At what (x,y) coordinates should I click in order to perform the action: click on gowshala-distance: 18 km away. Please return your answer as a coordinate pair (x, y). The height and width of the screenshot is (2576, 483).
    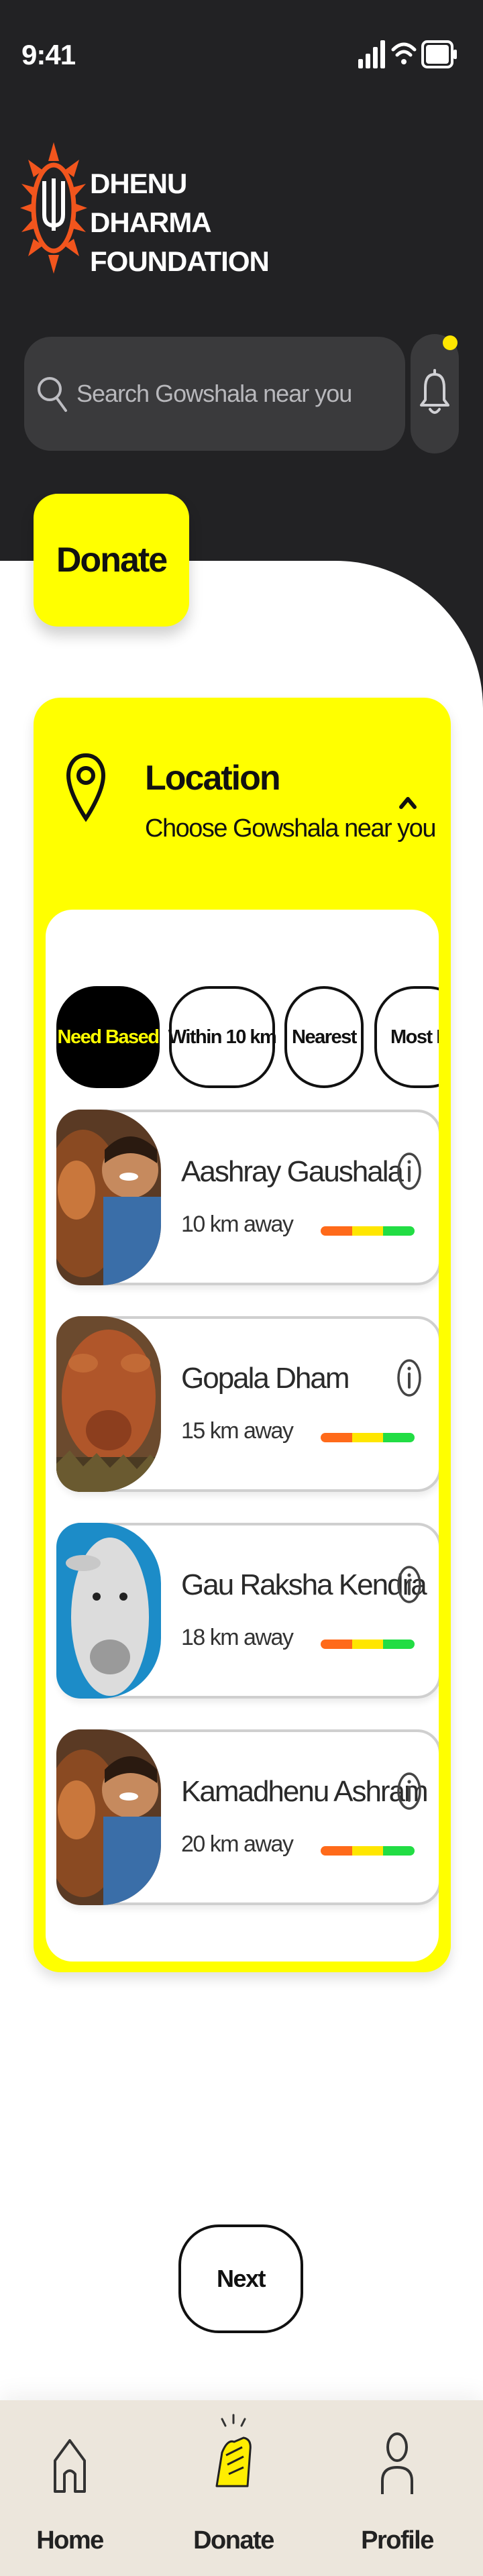
    Looking at the image, I should click on (237, 1637).